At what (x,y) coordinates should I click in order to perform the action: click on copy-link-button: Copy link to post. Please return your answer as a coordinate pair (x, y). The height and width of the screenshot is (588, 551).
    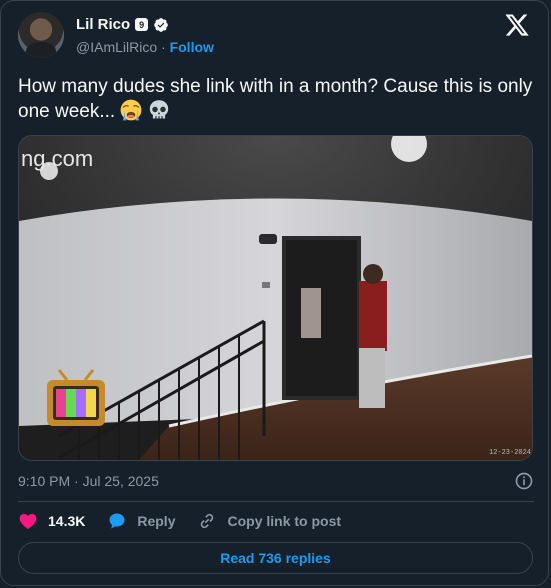
    Looking at the image, I should click on (269, 521).